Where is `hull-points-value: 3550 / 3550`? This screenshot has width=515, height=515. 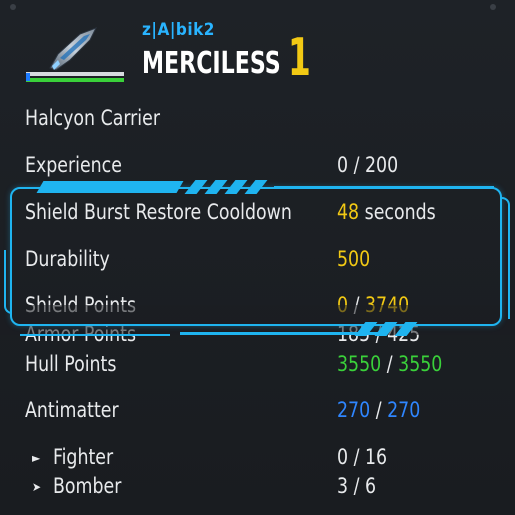
hull-points-value: 3550 / 3550 is located at coordinates (389, 364).